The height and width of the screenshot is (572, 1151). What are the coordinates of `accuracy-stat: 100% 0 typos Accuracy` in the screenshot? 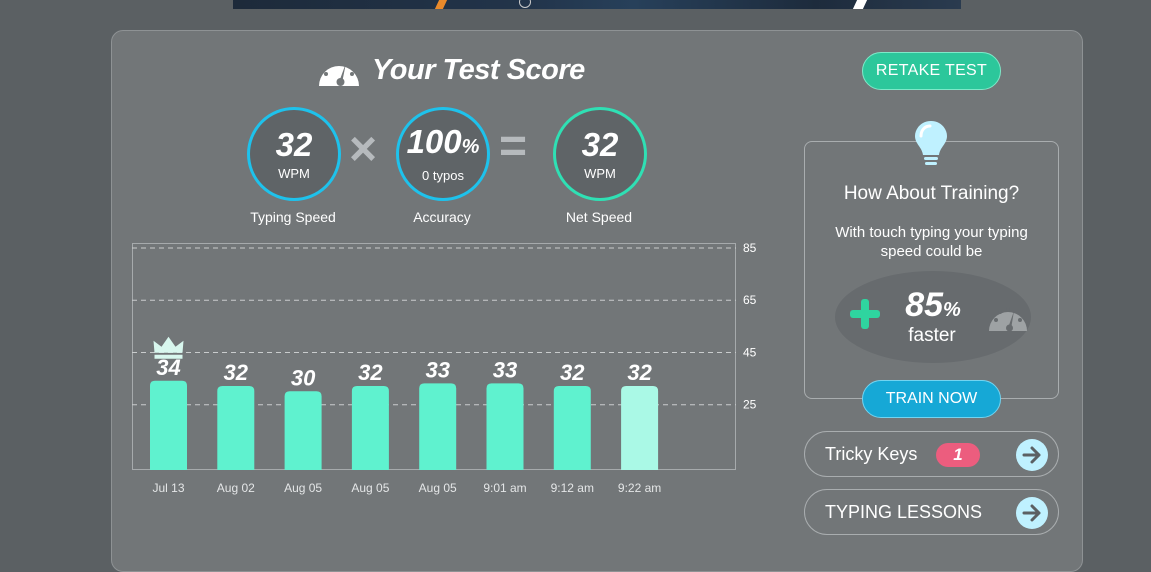 It's located at (443, 166).